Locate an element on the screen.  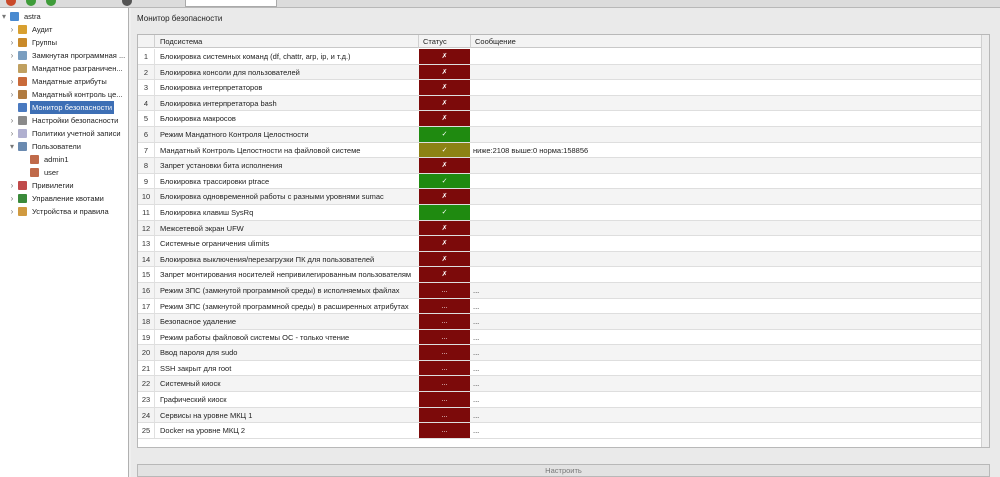
table-row: 13 Системные ограничения ulimits ✗ is located at coordinates (563, 244).